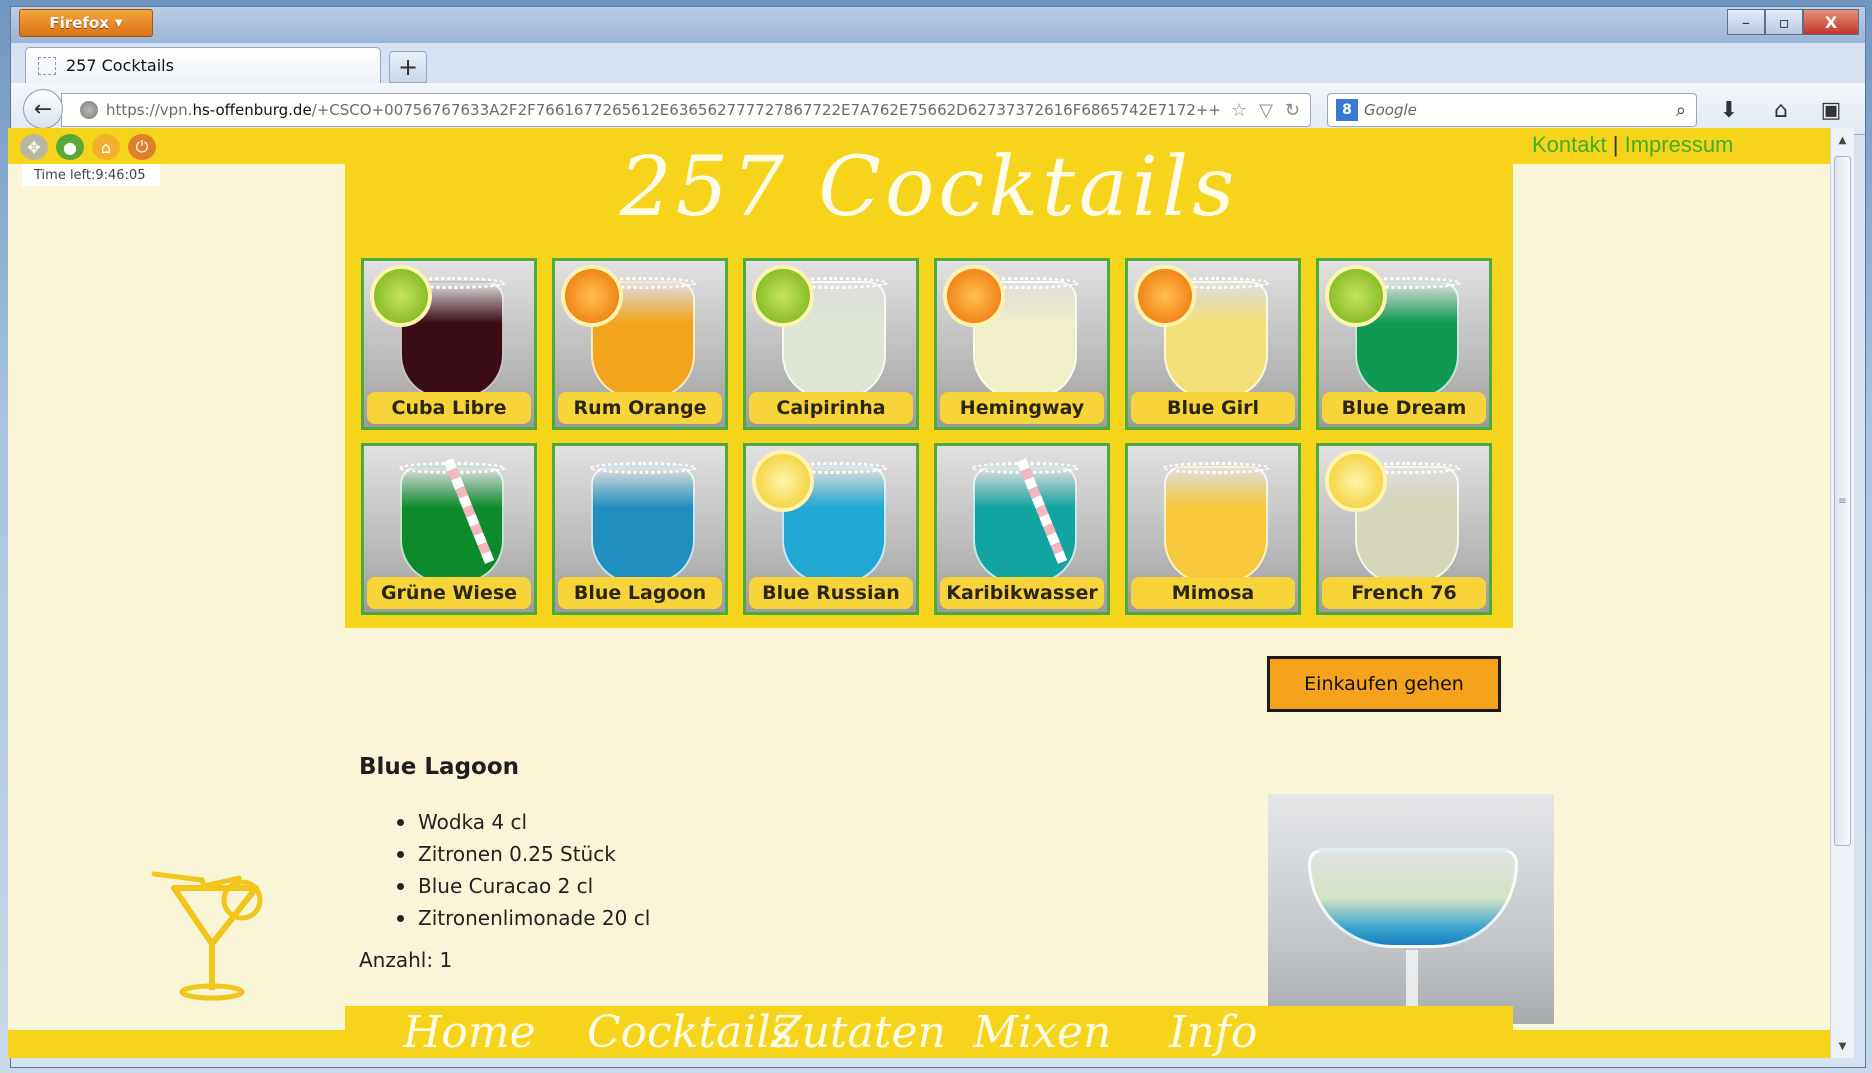 This screenshot has width=1872, height=1073. What do you see at coordinates (1831, 110) in the screenshot?
I see `bookmarks-menu-icon: ▣` at bounding box center [1831, 110].